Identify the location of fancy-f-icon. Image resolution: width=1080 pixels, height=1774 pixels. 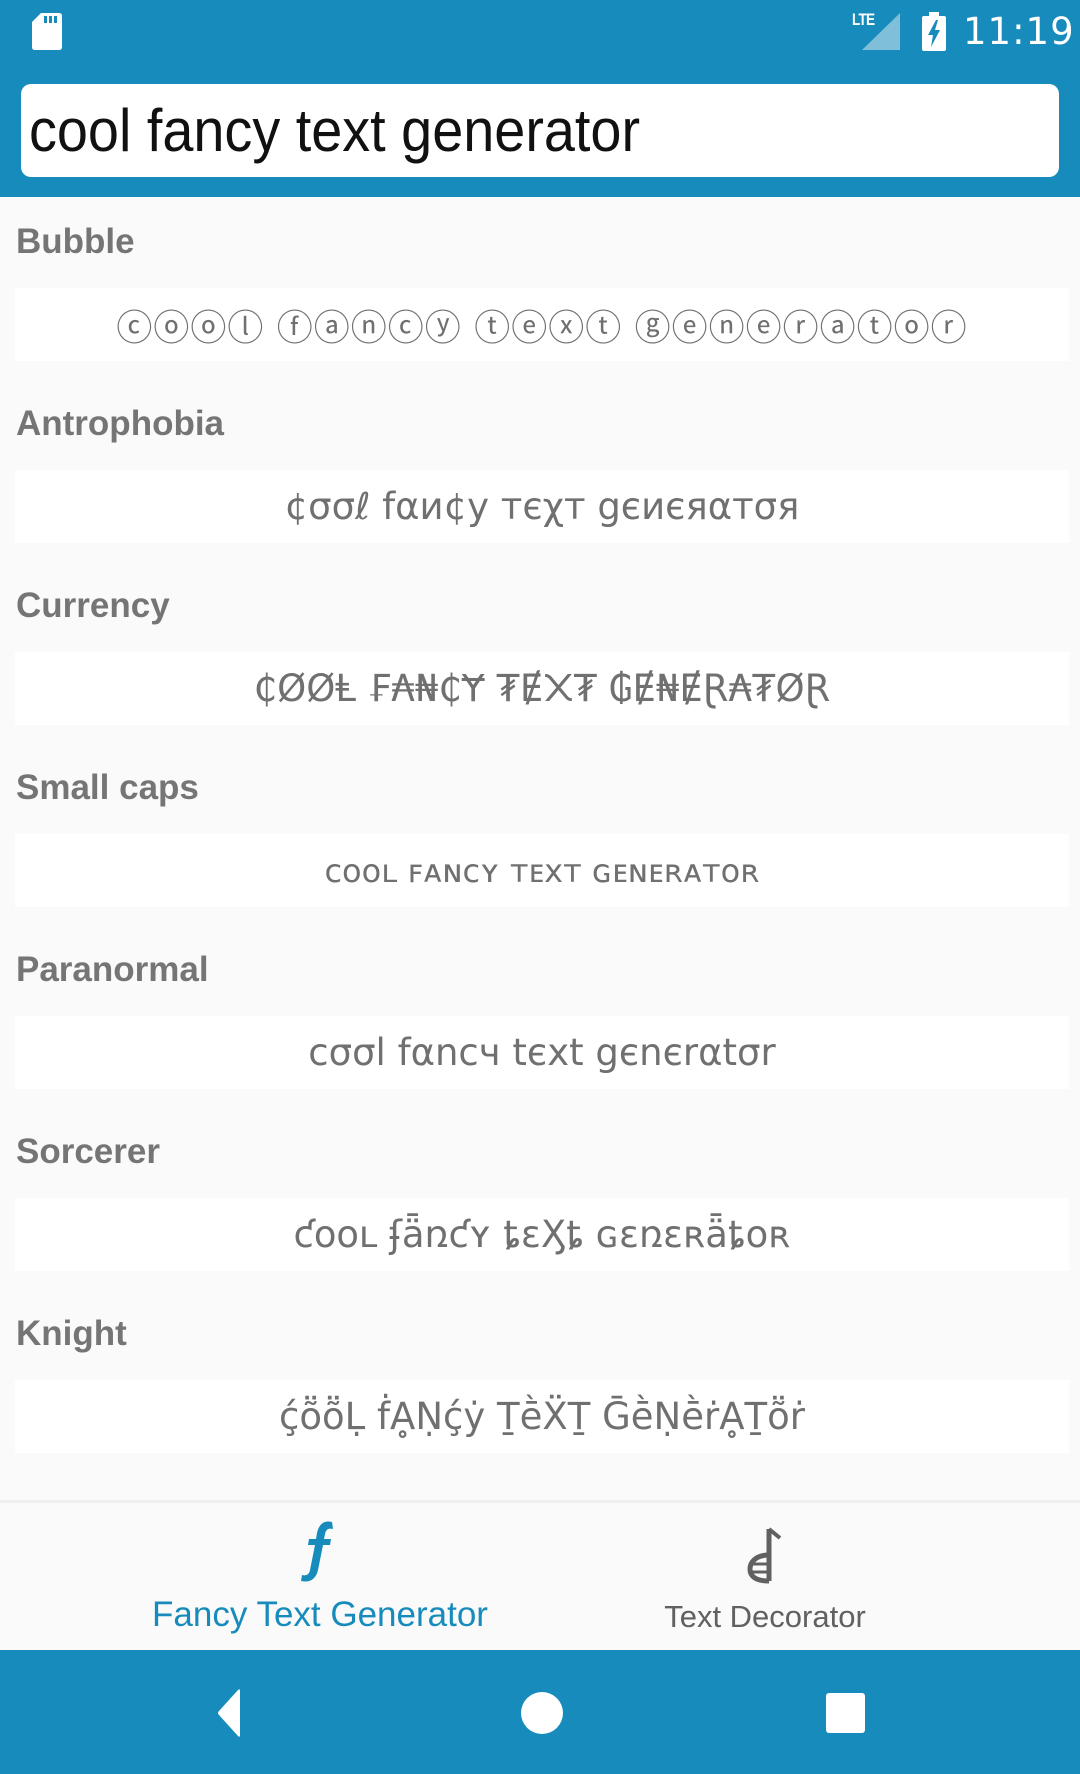
(317, 1551).